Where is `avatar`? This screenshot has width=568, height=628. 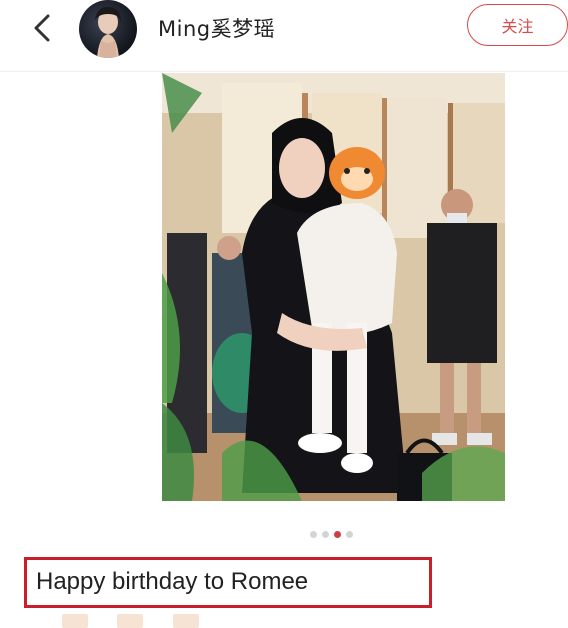
avatar is located at coordinates (108, 29).